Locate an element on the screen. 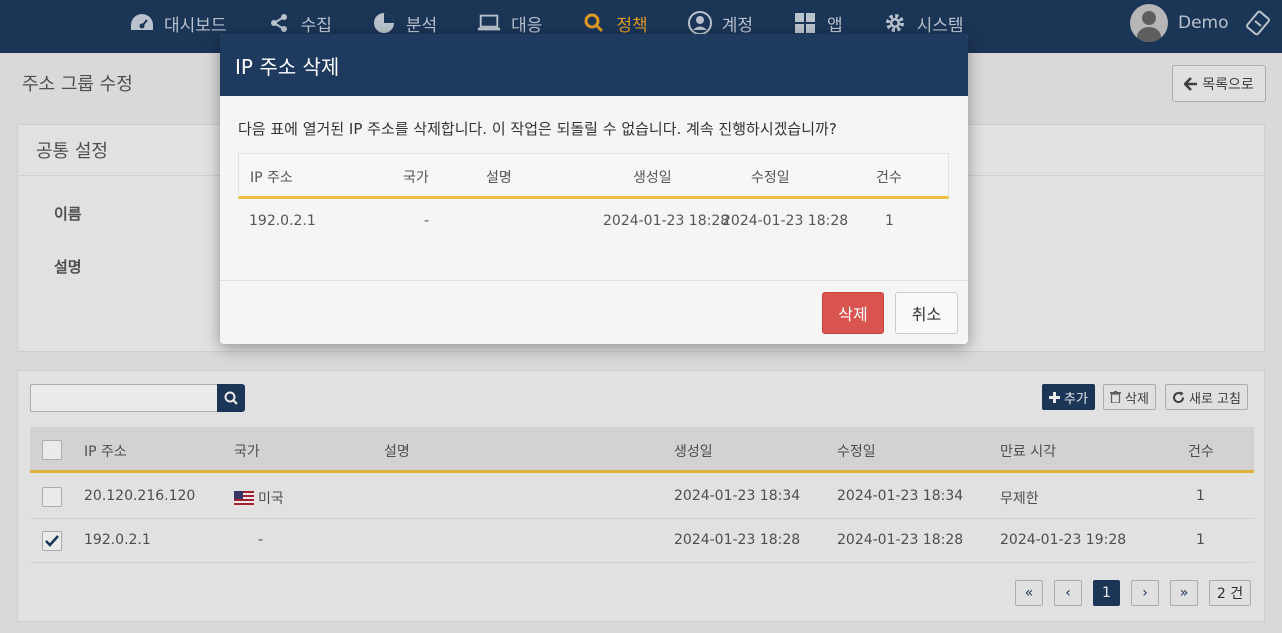 The height and width of the screenshot is (633, 1282). col-country: 국가 is located at coordinates (416, 178).